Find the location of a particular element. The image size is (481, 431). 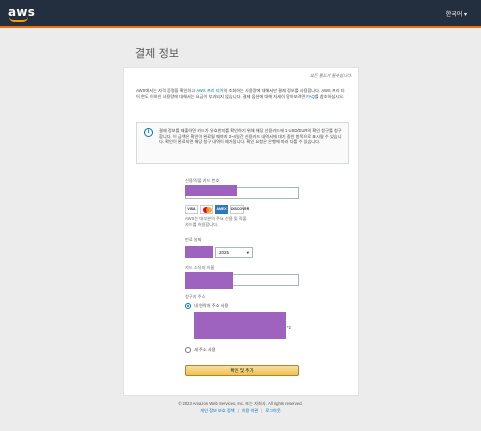

address-note: *2 is located at coordinates (289, 327).